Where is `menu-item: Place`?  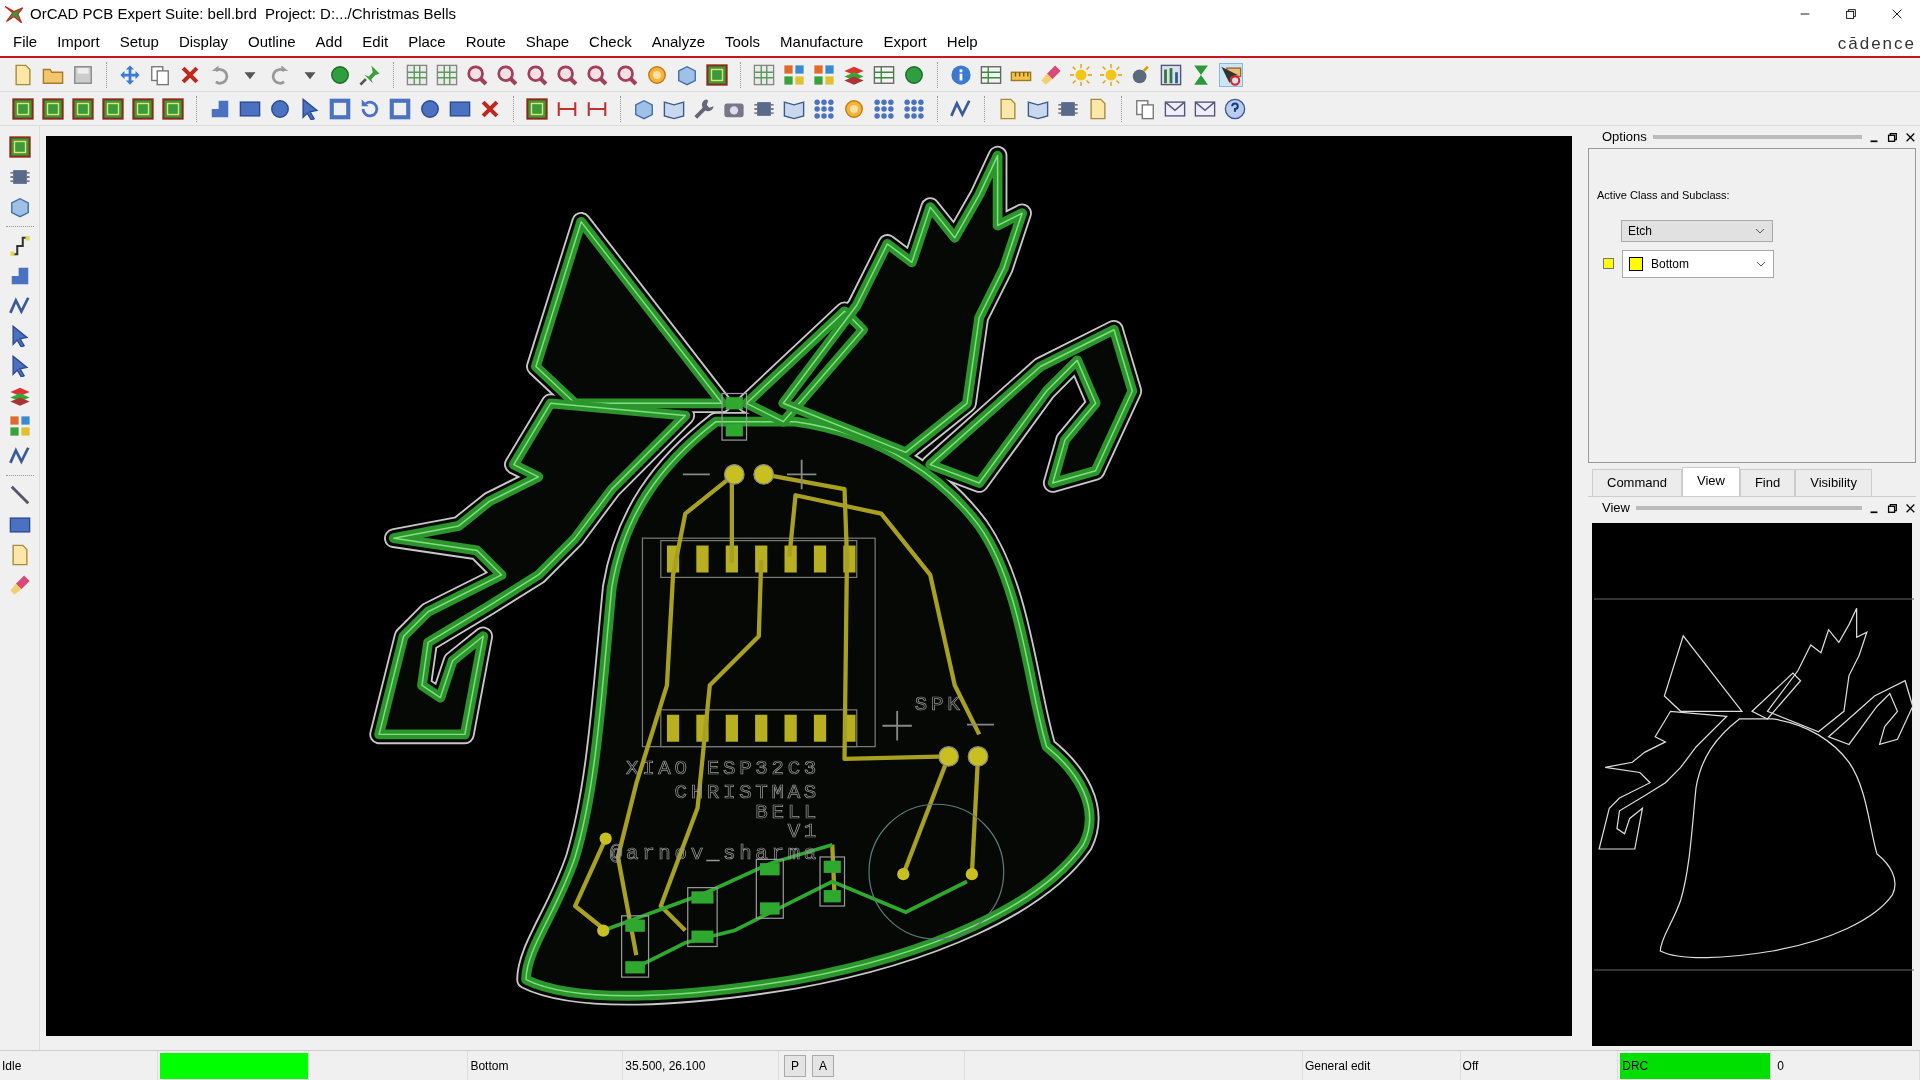 menu-item: Place is located at coordinates (427, 42).